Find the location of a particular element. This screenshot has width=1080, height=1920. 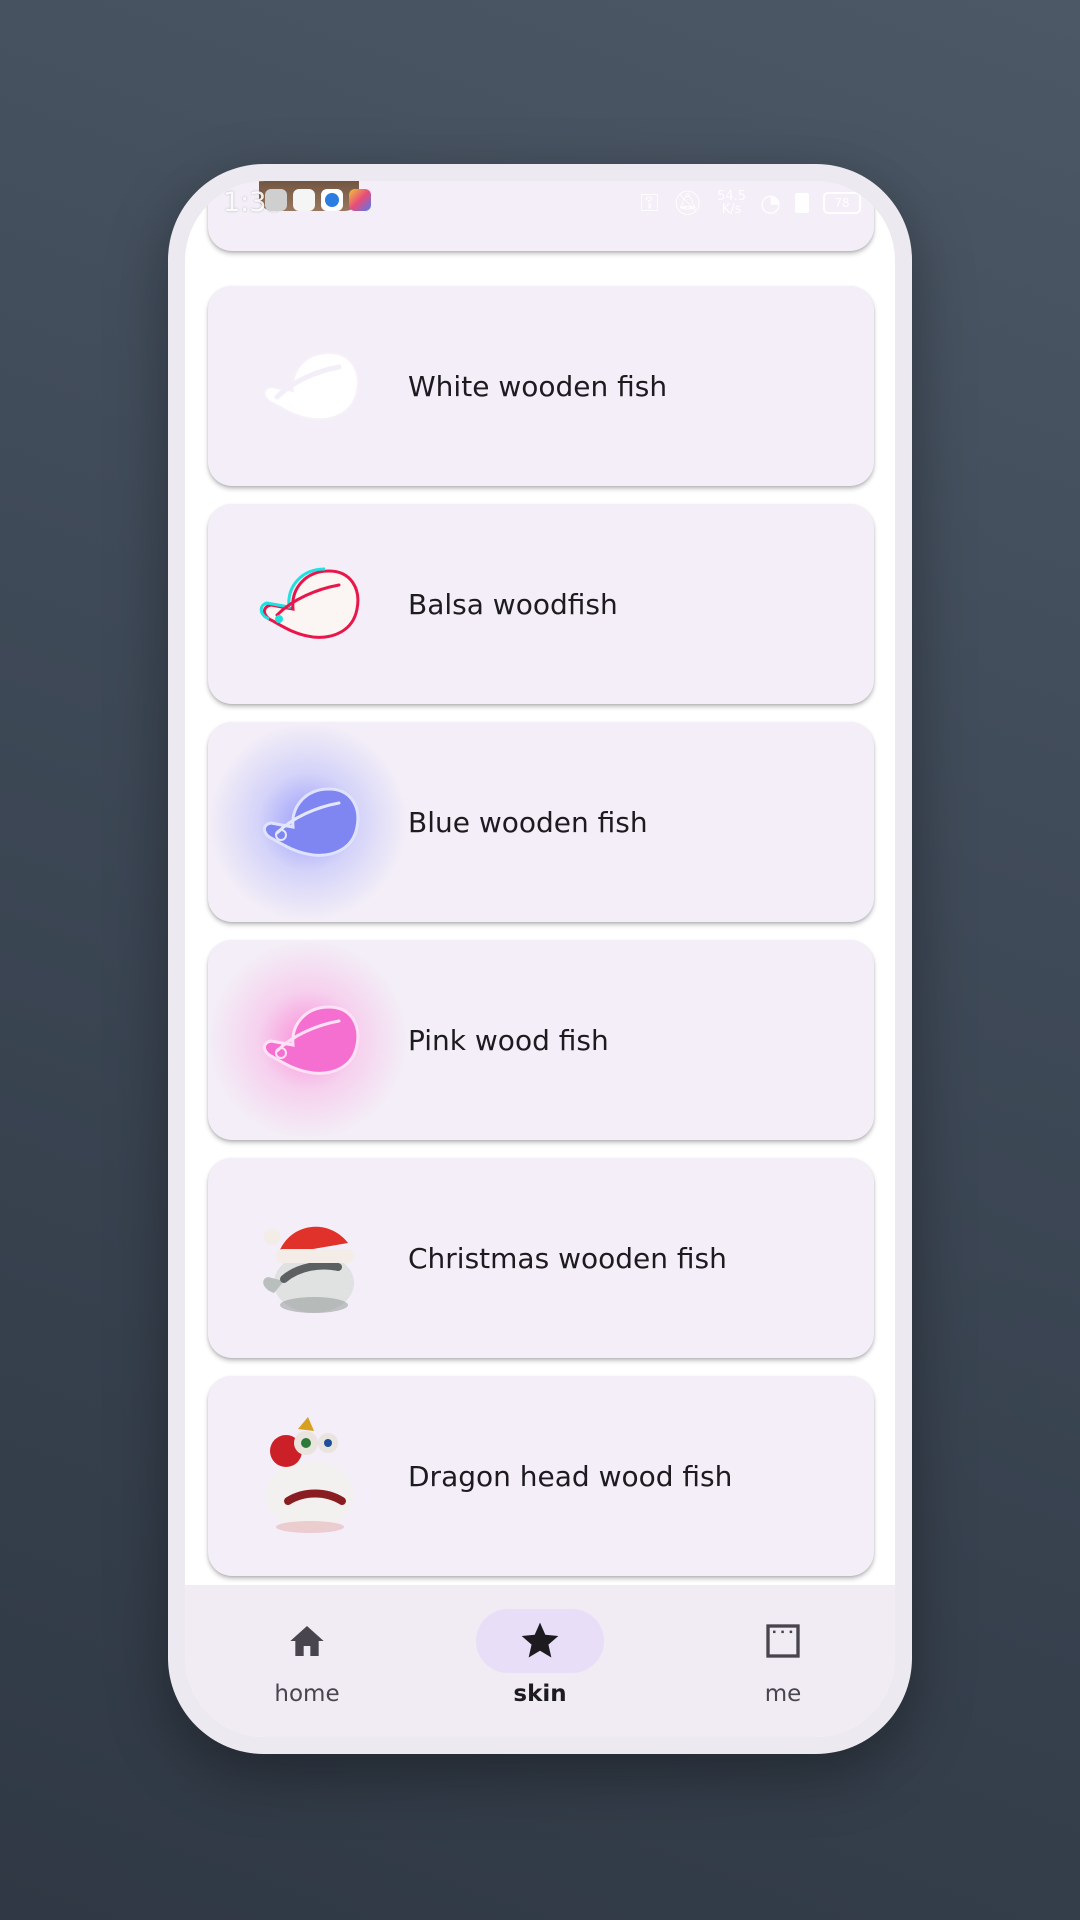

skin-label: White wooden fish is located at coordinates (538, 386).